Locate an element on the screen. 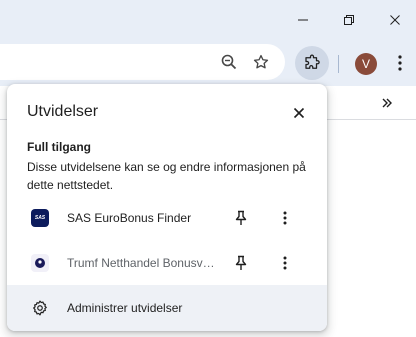 The image size is (416, 337). title-bar is located at coordinates (208, 20).